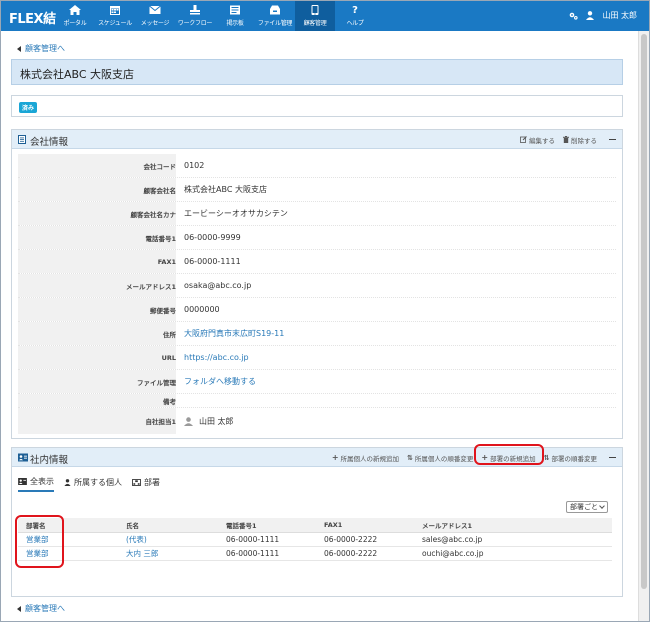  Describe the element at coordinates (234, 333) in the screenshot. I see `address-link: 大阪府門真市末広町S19-11` at that location.